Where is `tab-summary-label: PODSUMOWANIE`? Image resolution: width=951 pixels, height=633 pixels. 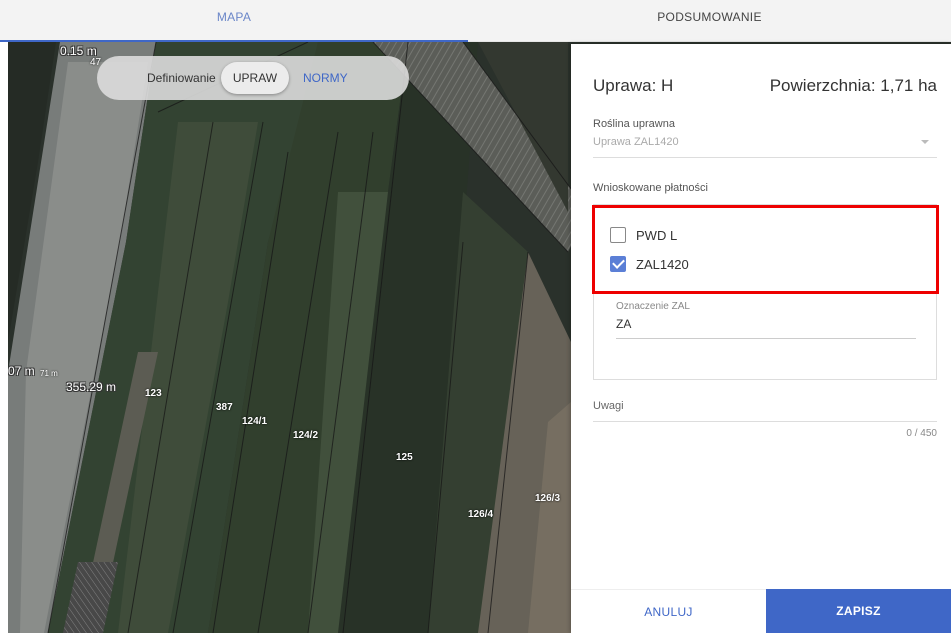 tab-summary-label: PODSUMOWANIE is located at coordinates (709, 17).